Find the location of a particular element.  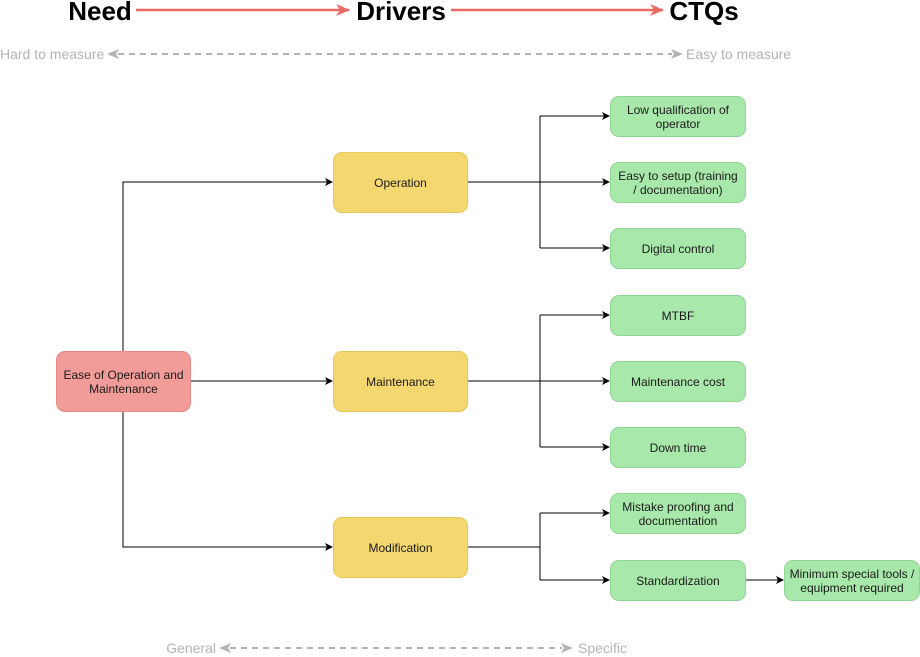

connector-root-modification is located at coordinates (227, 481).